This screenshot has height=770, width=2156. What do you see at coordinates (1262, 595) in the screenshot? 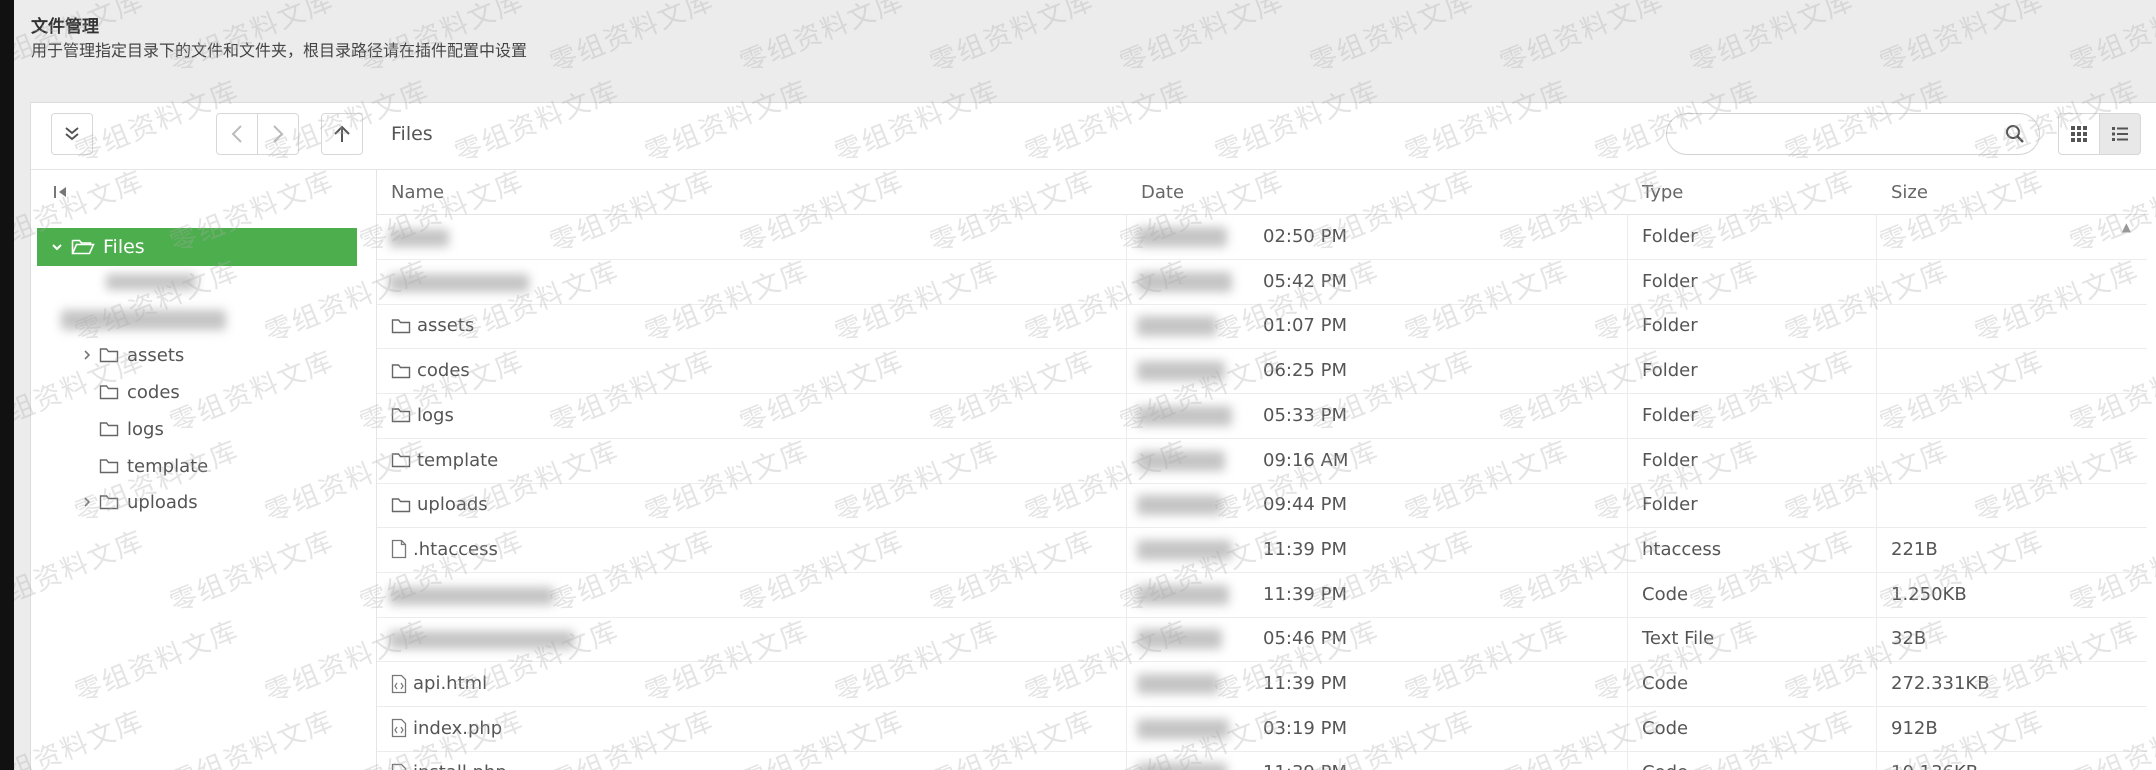
I see `table-row: 11:39 PM Code 1.250KB` at bounding box center [1262, 595].